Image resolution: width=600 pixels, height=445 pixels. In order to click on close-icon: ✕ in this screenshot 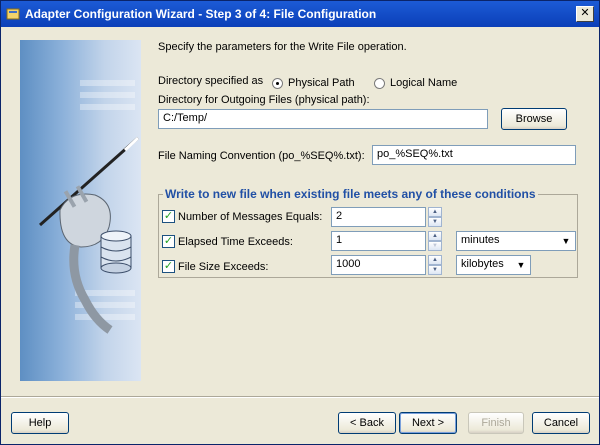, I will do `click(585, 13)`.